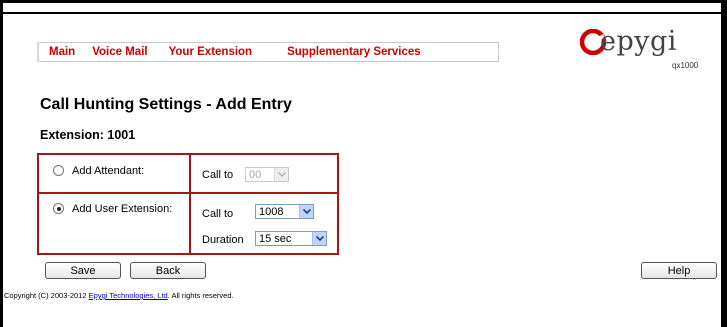  What do you see at coordinates (46, 295) in the screenshot?
I see `copyright-prefix: Copyright (C) 2003-2012` at bounding box center [46, 295].